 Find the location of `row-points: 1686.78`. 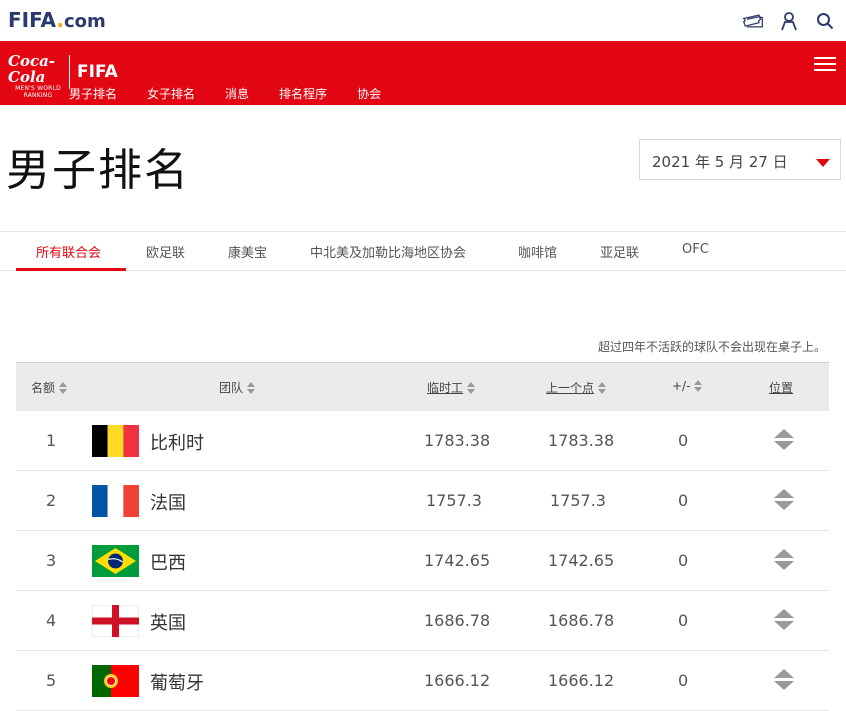

row-points: 1686.78 is located at coordinates (457, 620).